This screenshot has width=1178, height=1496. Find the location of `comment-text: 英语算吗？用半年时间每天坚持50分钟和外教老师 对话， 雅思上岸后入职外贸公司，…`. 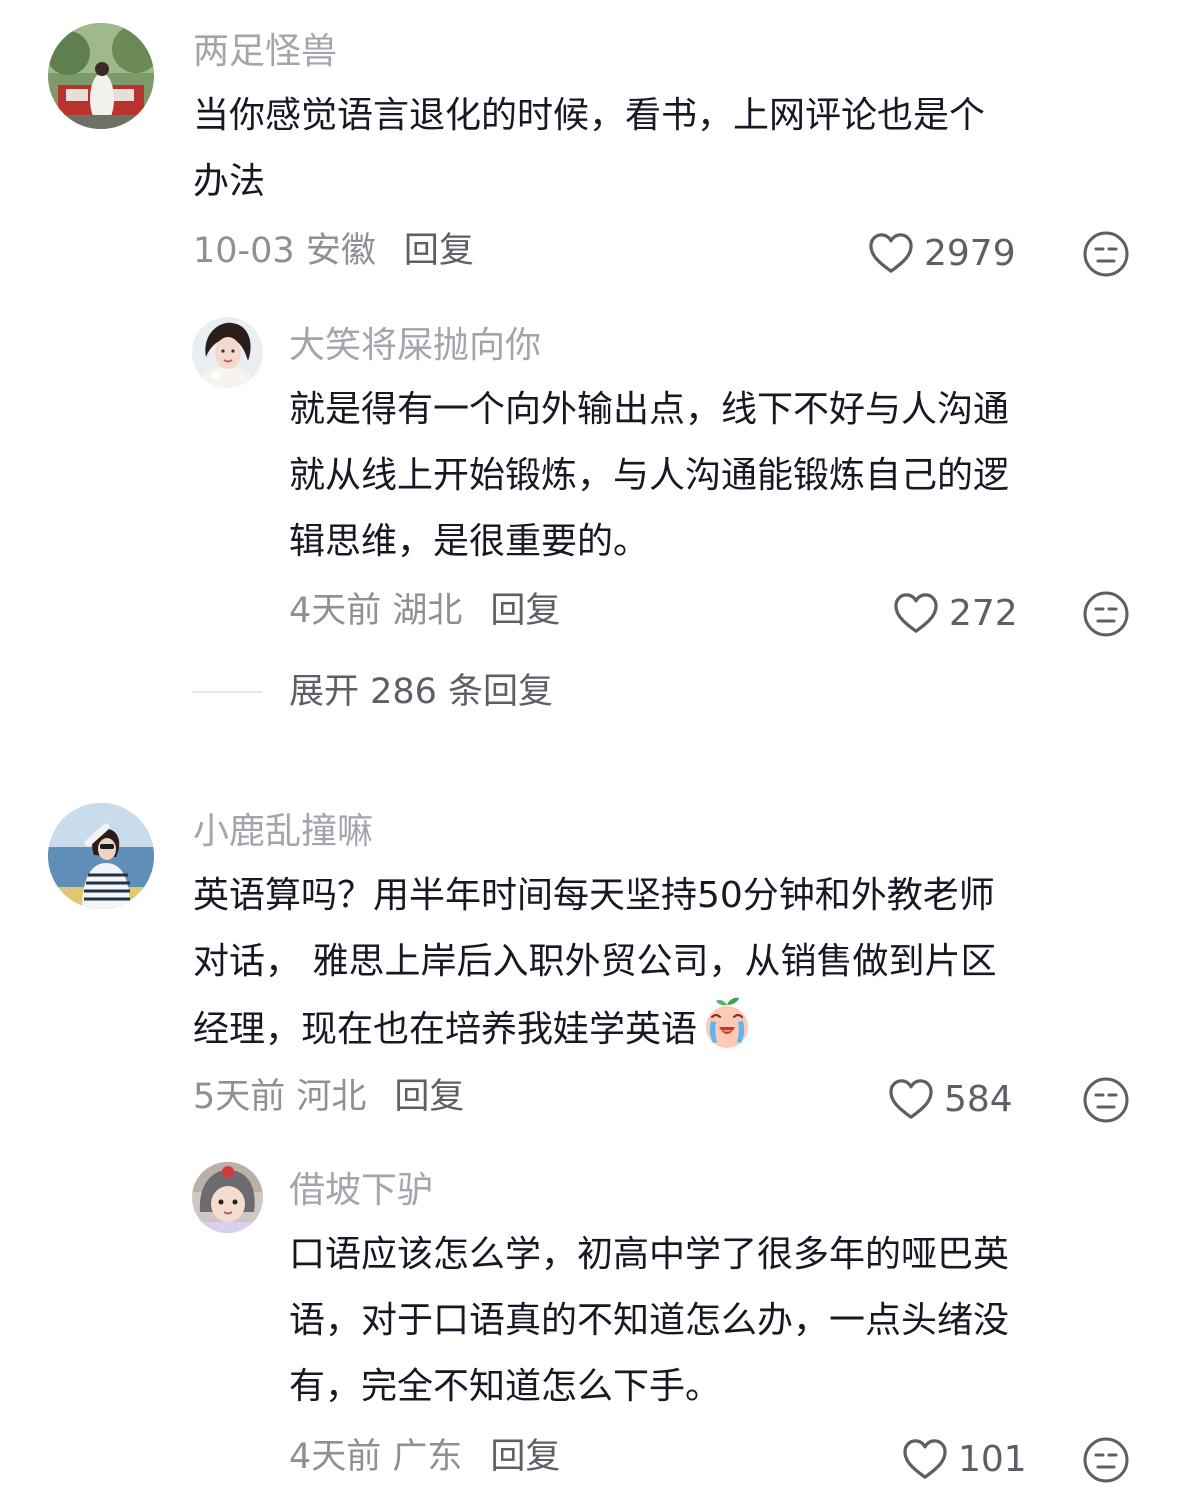

comment-text: 英语算吗？用半年时间每天坚持50分钟和外教老师 对话， 雅思上岸后入职外贸公司，… is located at coordinates (673, 963).